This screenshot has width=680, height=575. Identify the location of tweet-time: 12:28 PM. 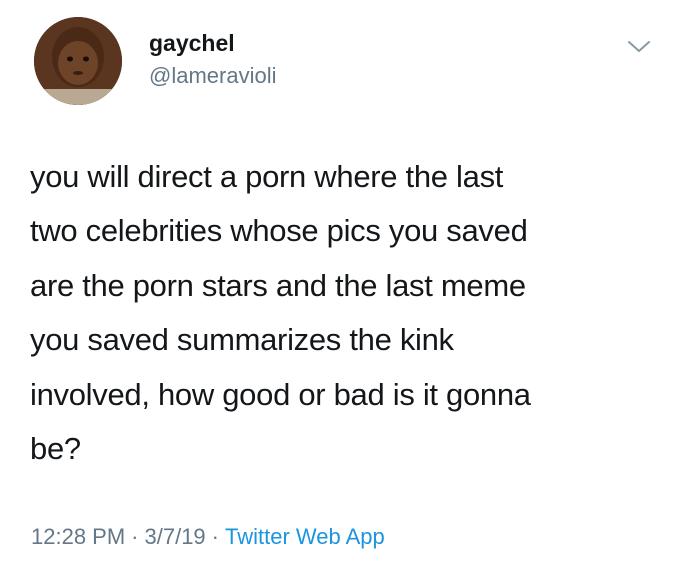
(78, 536).